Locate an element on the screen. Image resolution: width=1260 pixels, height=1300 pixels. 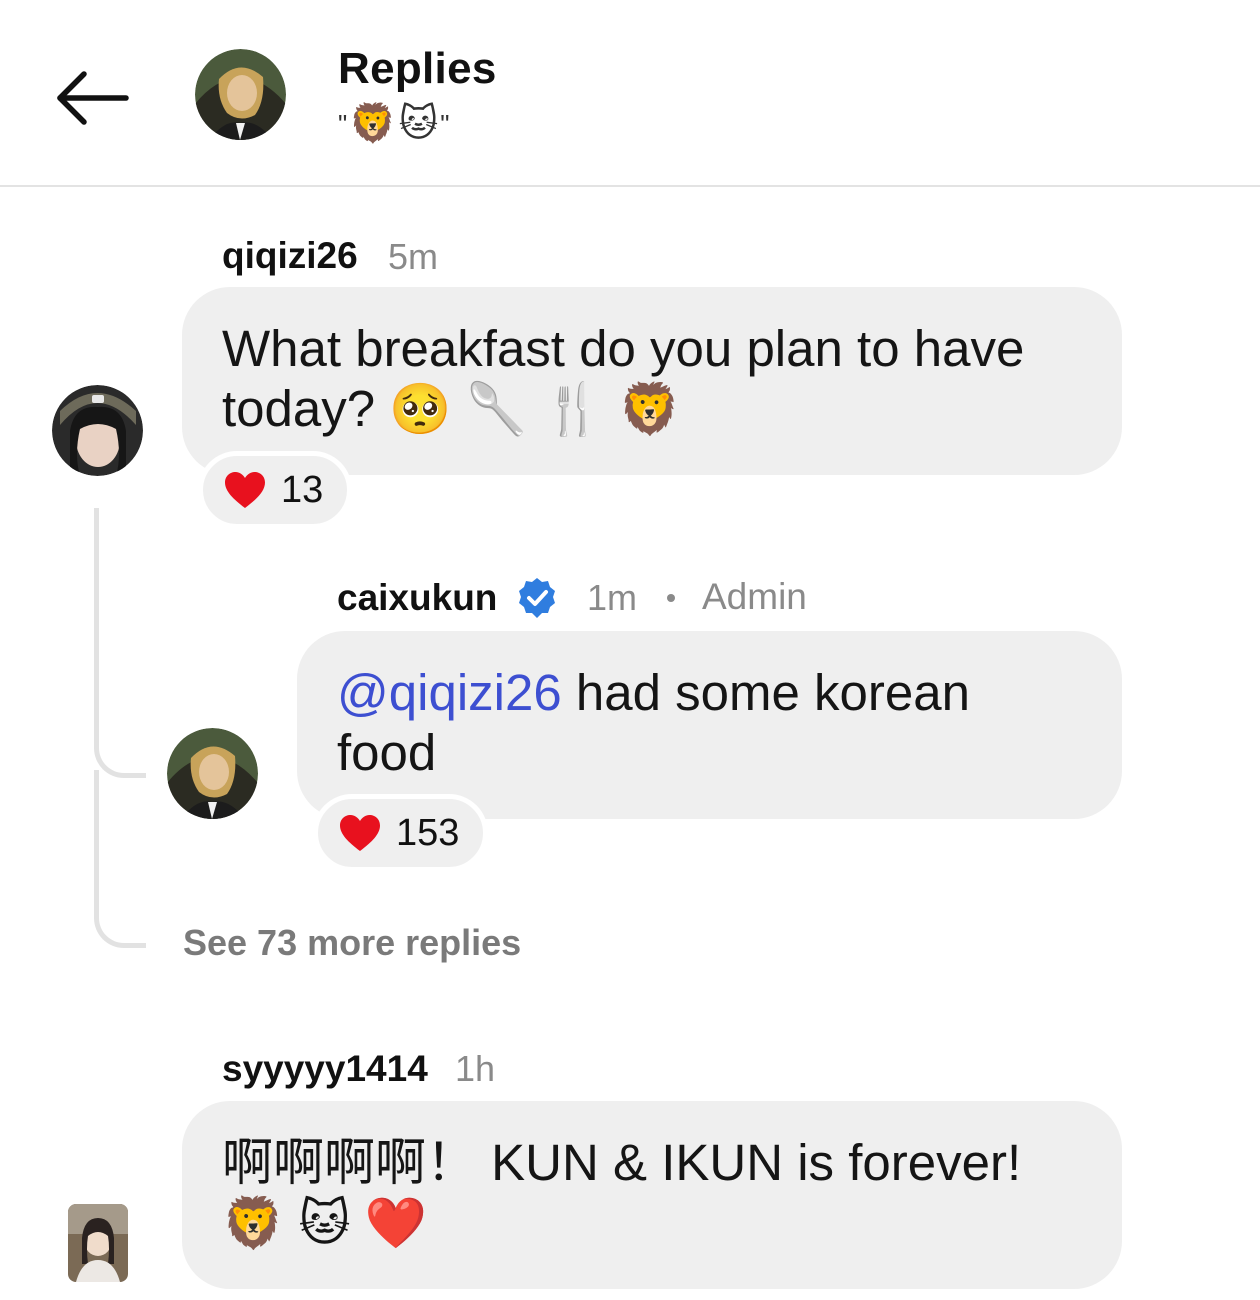
mention-link: @qiqizi26 is located at coordinates (449, 692).